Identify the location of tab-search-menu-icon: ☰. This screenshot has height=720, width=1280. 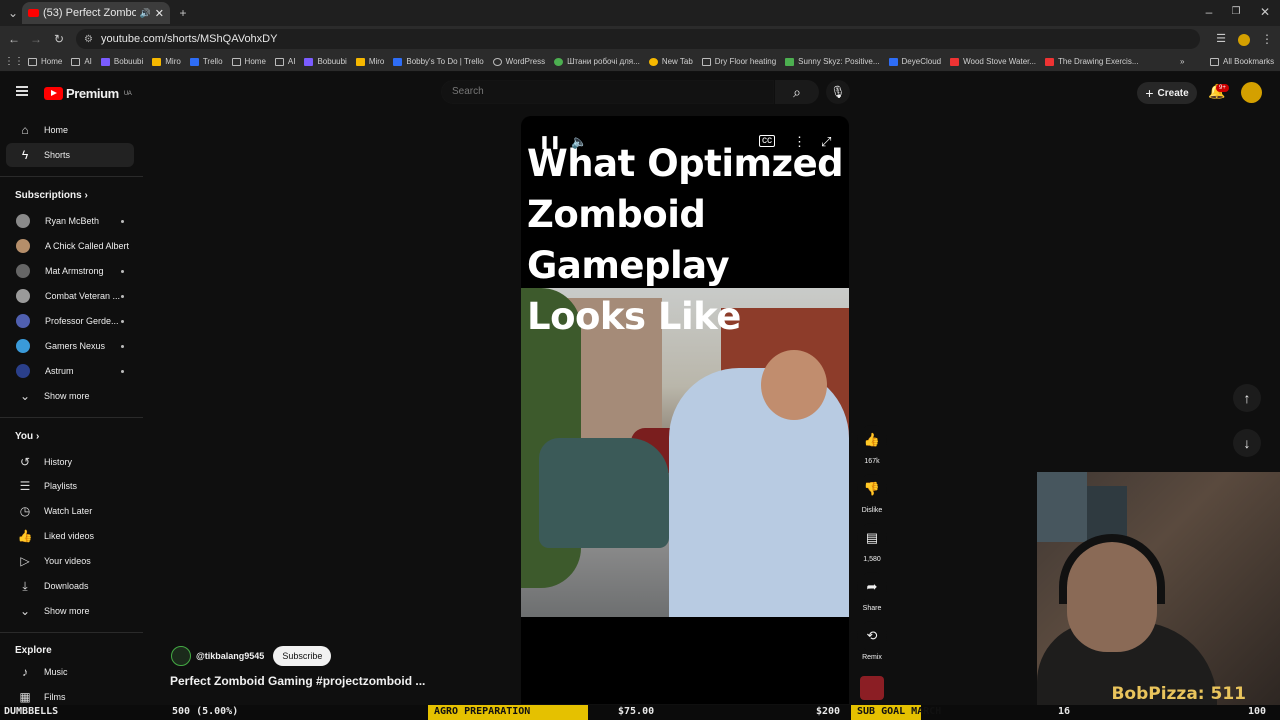
(1221, 39).